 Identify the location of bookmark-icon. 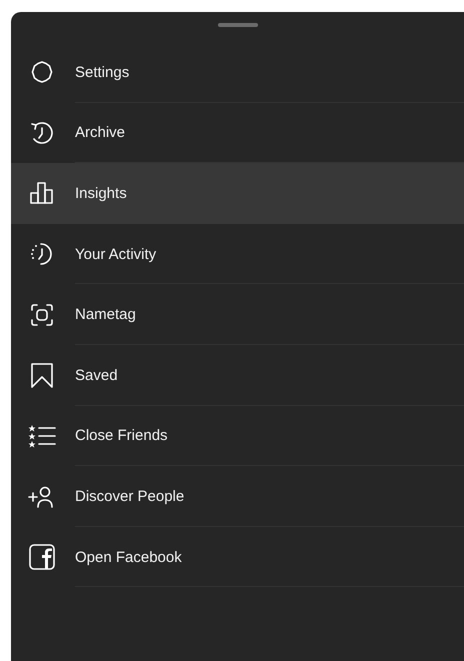
(42, 375).